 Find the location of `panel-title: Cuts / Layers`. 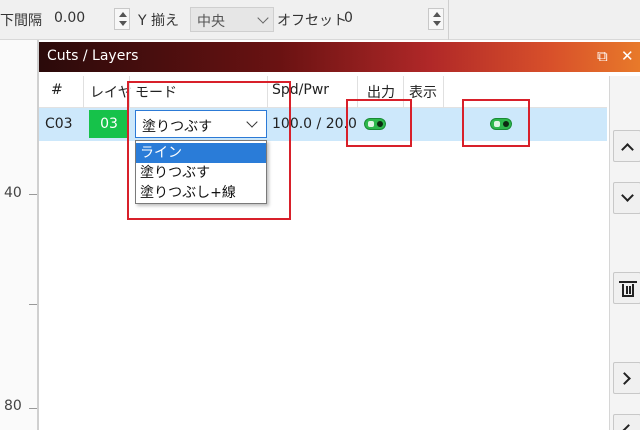

panel-title: Cuts / Layers is located at coordinates (93, 56).